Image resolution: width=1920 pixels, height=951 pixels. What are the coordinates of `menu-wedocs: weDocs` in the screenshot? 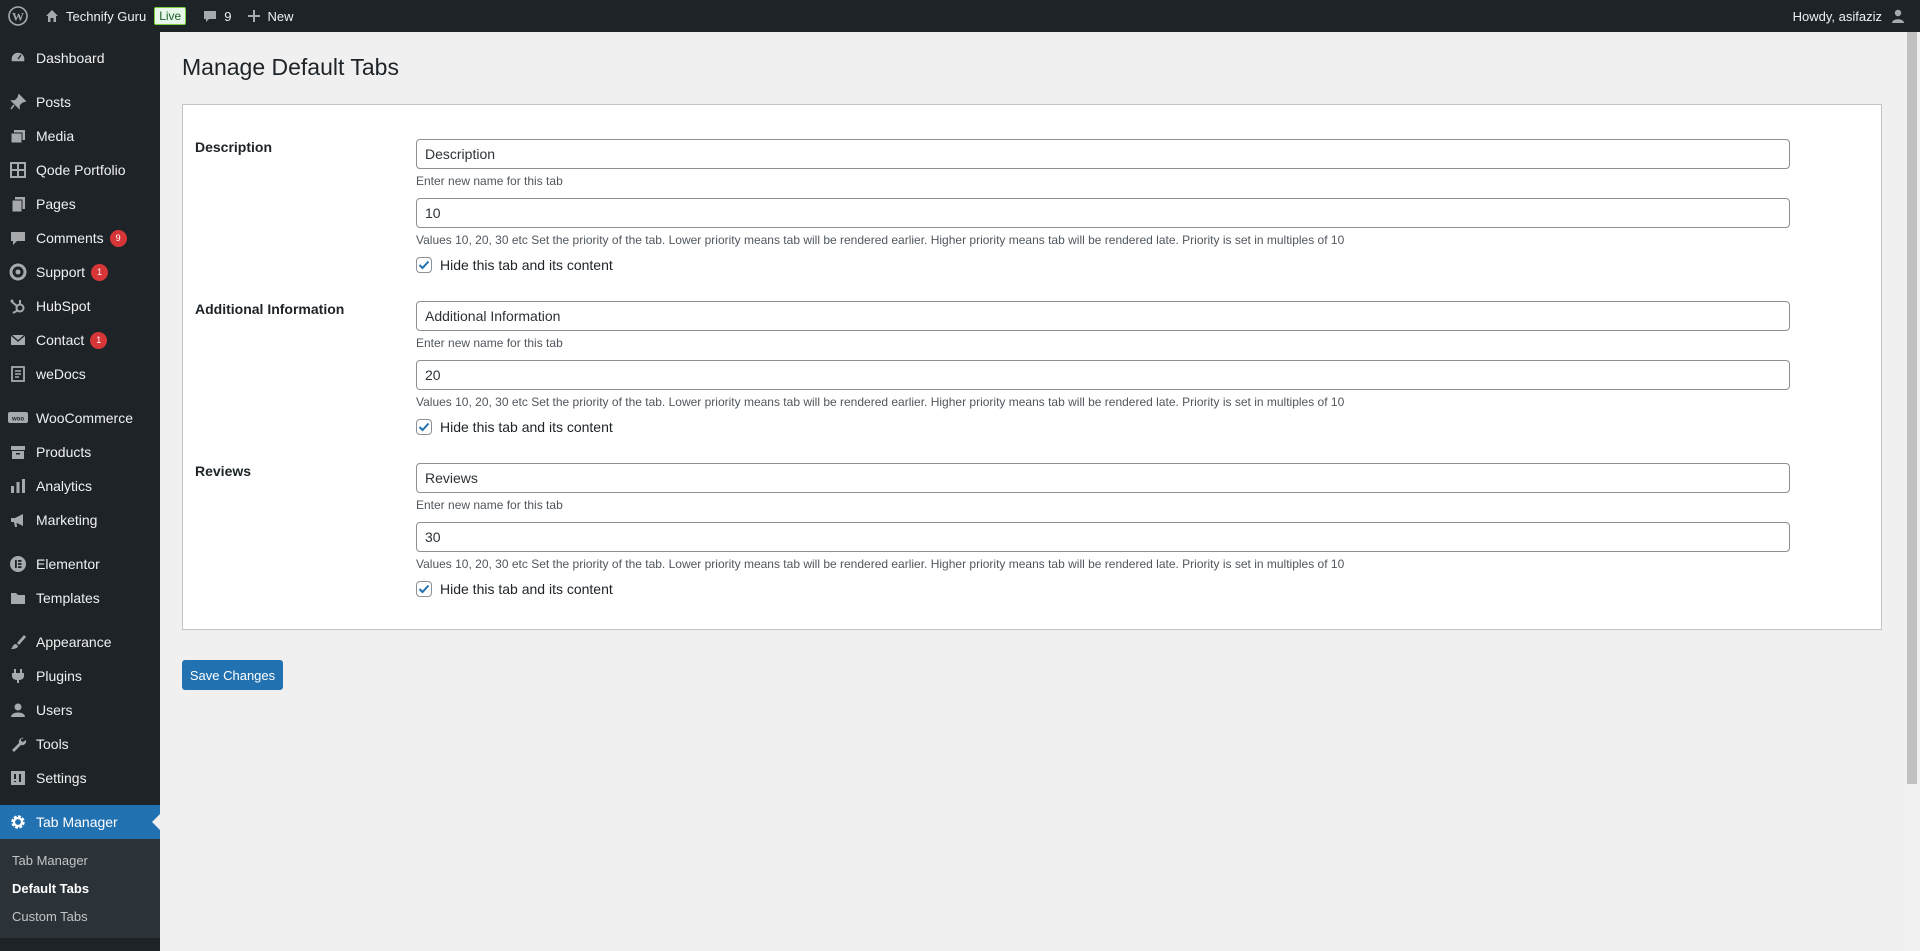 It's located at (80, 374).